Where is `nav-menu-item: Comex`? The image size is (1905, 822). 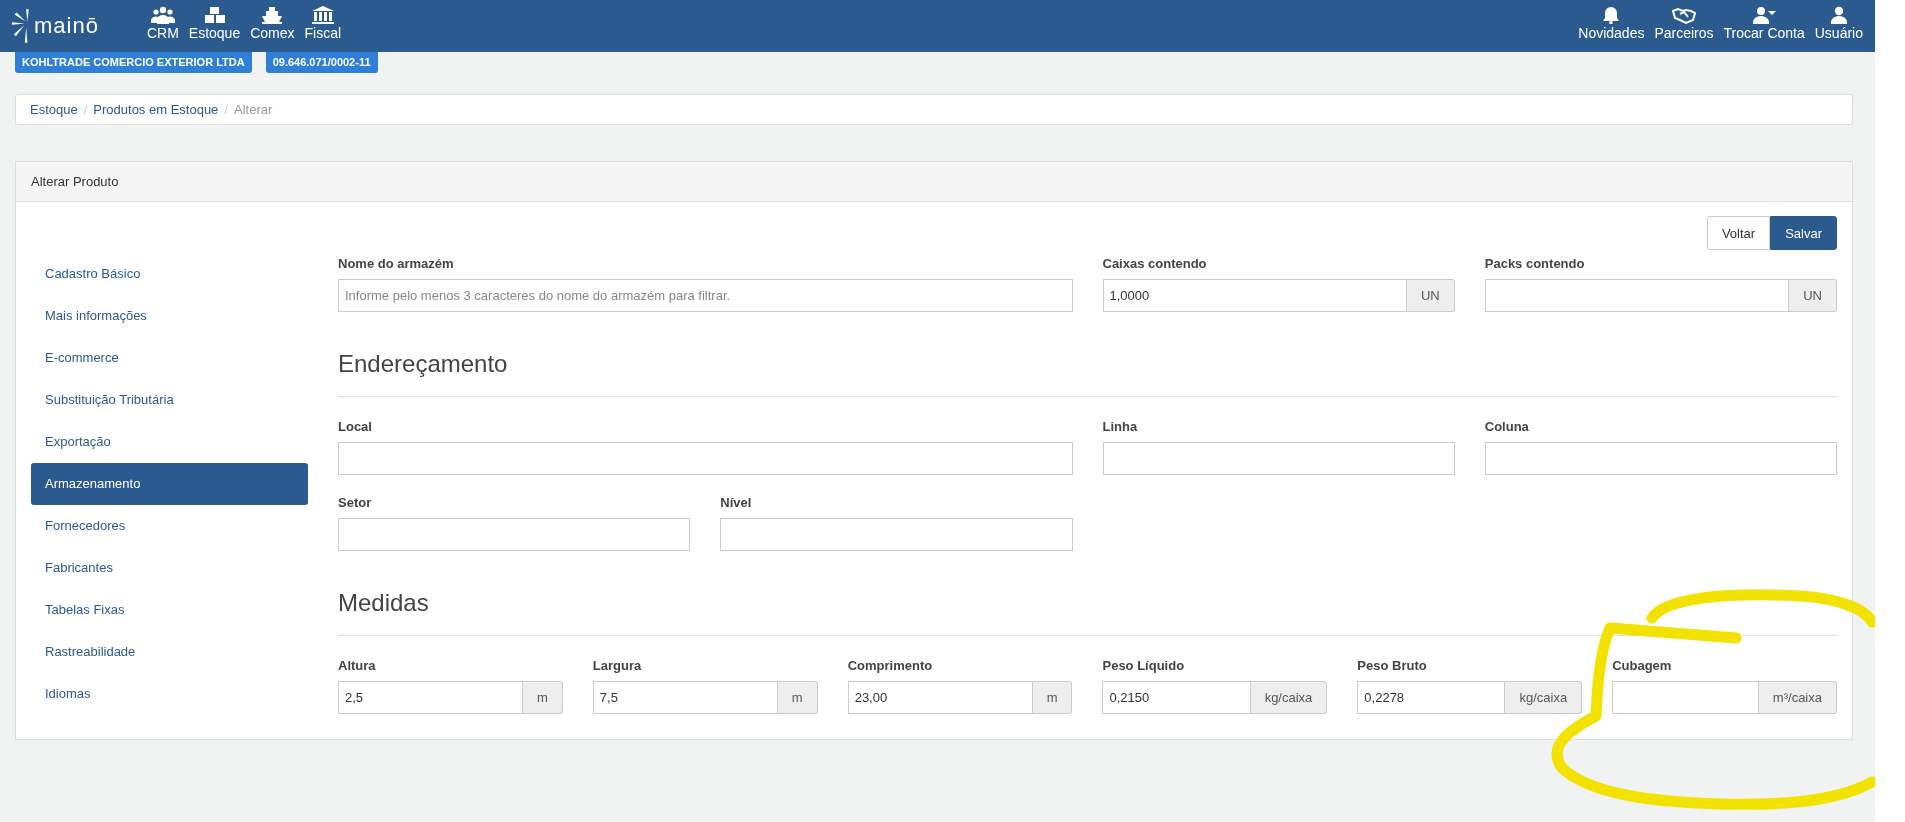 nav-menu-item: Comex is located at coordinates (272, 23).